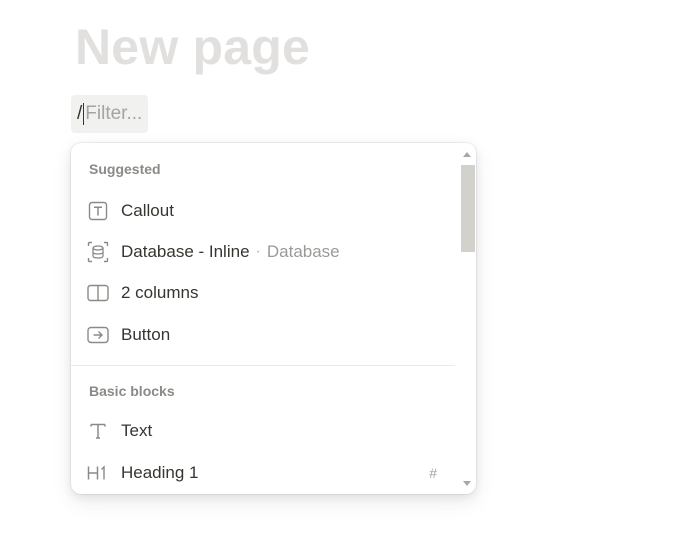 The width and height of the screenshot is (700, 538). What do you see at coordinates (132, 391) in the screenshot?
I see `section-heading-basic-blocks: Basic blocks` at bounding box center [132, 391].